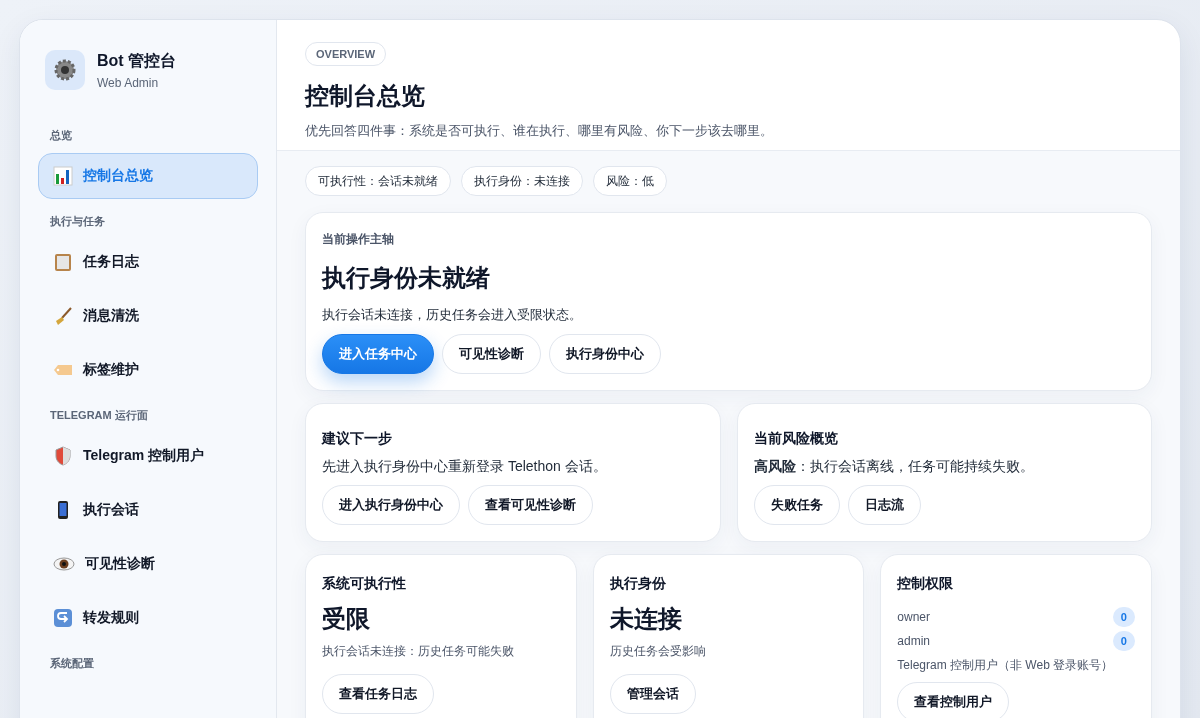 The height and width of the screenshot is (718, 1200). I want to click on focus-description: 执行会话未连接，历史任务会进入受限状态。, so click(452, 315).